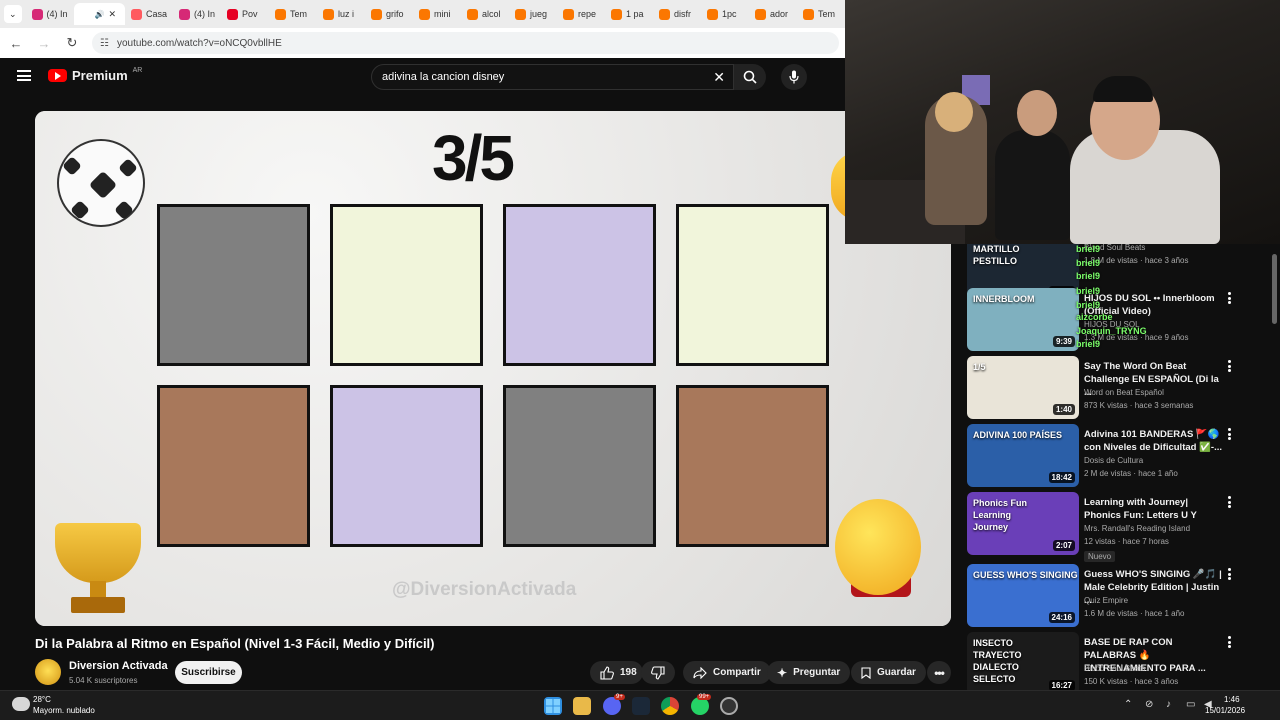  What do you see at coordinates (1114, 668) in the screenshot?
I see `recommended-channel: Blood Soul Beats` at bounding box center [1114, 668].